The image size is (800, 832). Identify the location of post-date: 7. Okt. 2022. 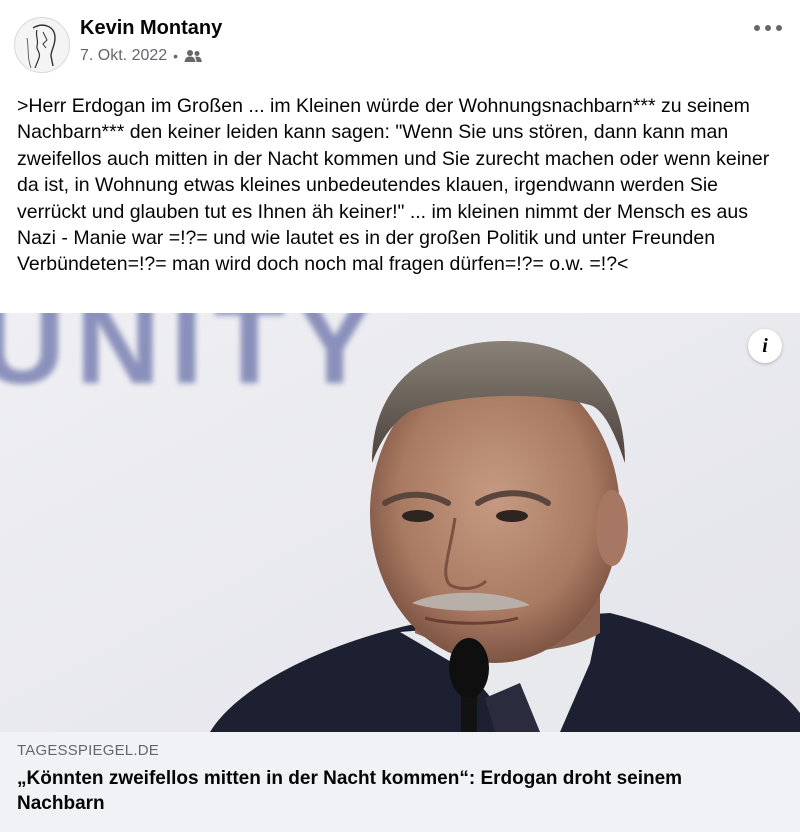
(123, 56).